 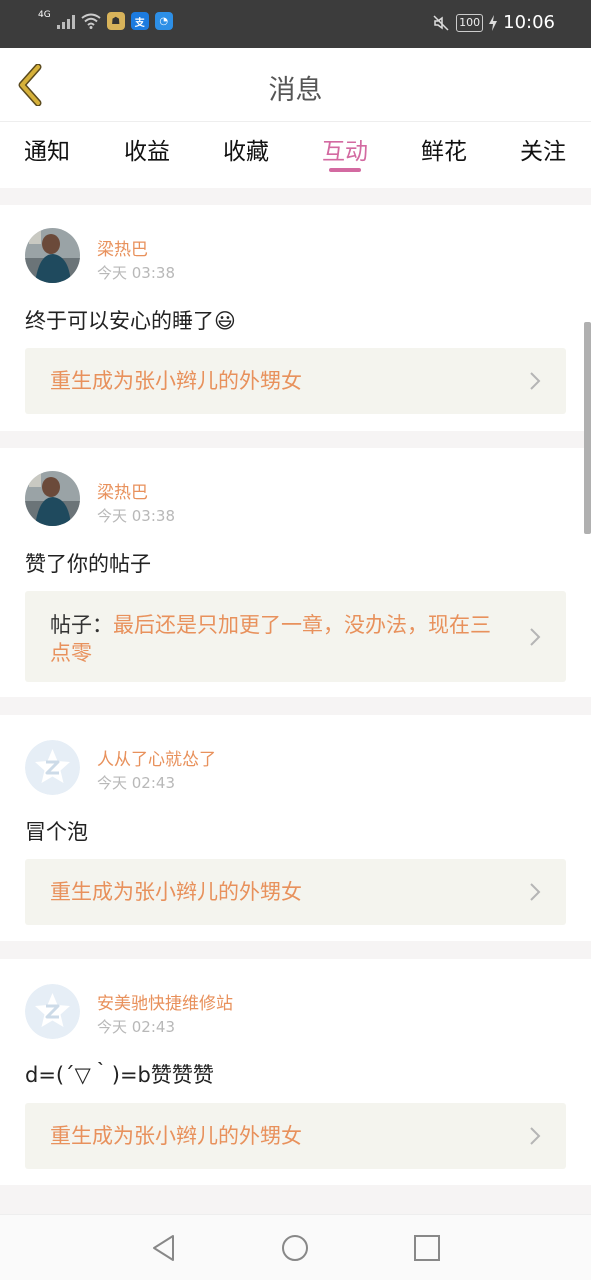 I want to click on message-content: 赞了你的帖子, so click(x=88, y=564).